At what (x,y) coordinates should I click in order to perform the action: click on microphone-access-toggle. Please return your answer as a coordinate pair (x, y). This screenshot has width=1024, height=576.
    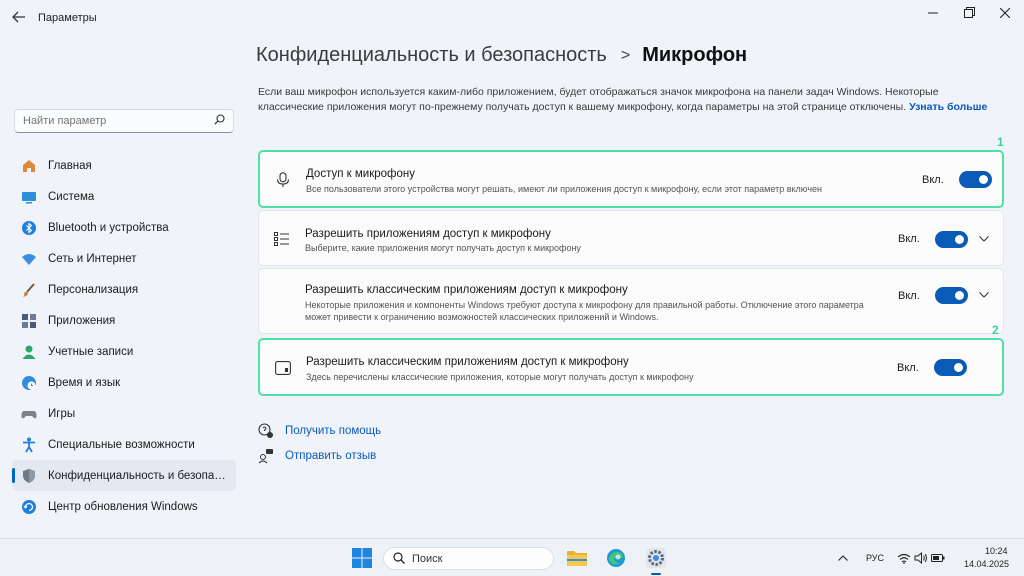
    Looking at the image, I should click on (975, 179).